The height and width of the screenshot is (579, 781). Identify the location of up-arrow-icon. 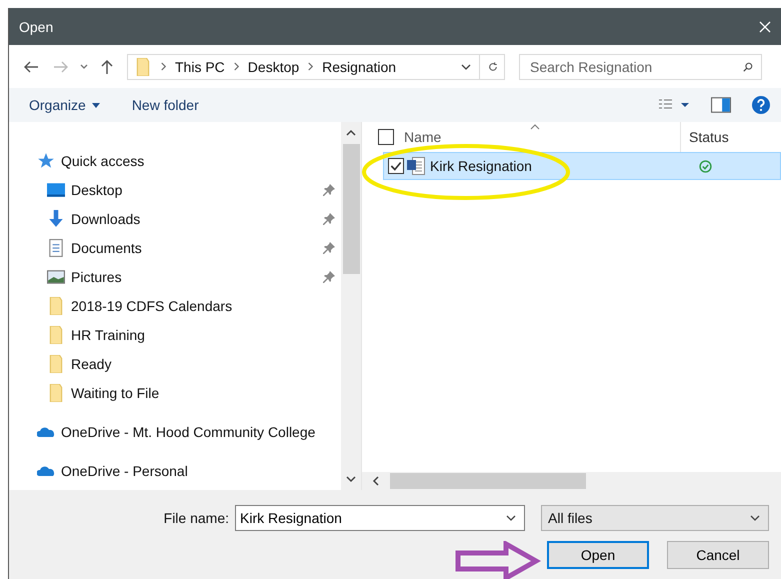
(107, 66).